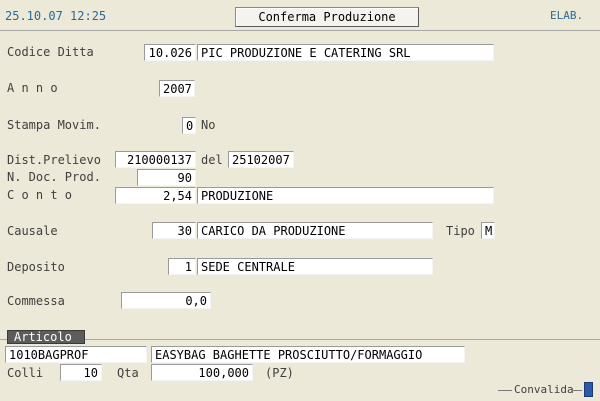  I want to click on del-label: del, so click(212, 160).